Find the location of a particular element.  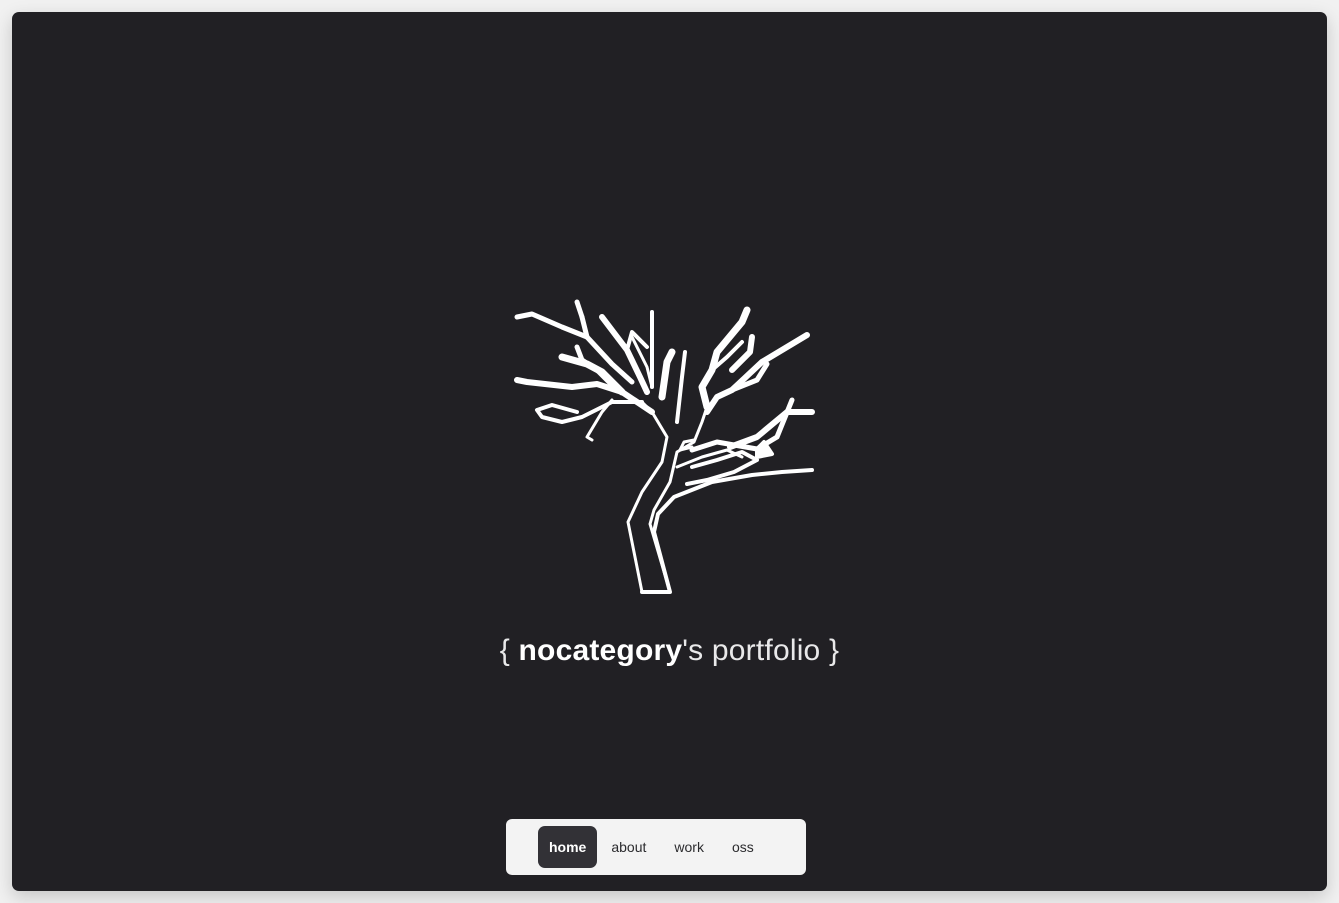

tree-logo-icon is located at coordinates (664, 446).